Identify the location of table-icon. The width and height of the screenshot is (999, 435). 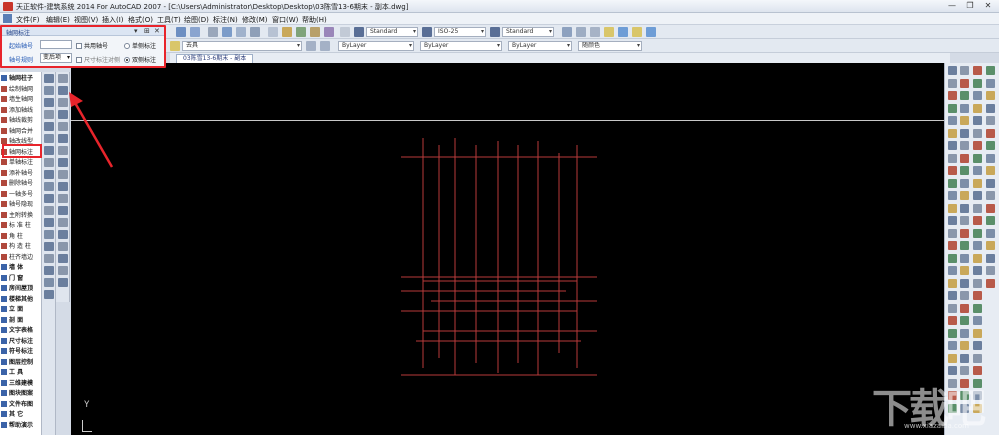
(49, 282).